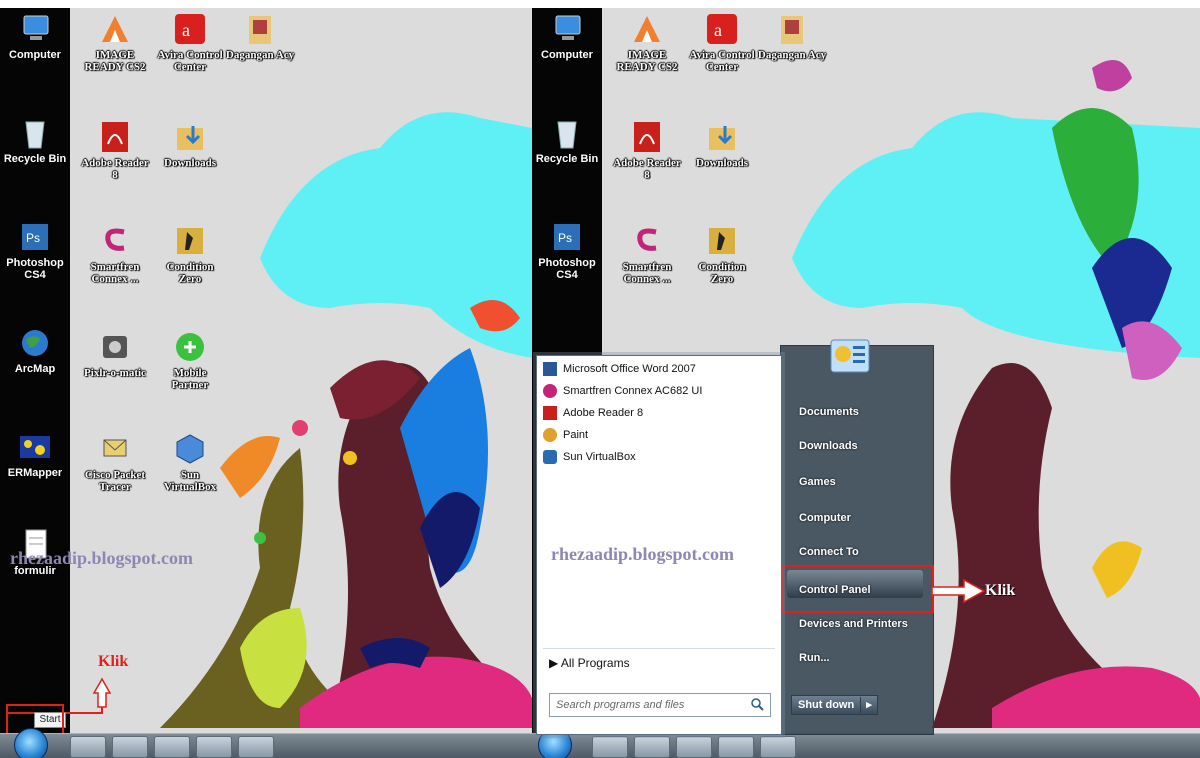 The height and width of the screenshot is (758, 1200). Describe the element at coordinates (825, 518) in the screenshot. I see `start-menu-computer: Computer` at that location.